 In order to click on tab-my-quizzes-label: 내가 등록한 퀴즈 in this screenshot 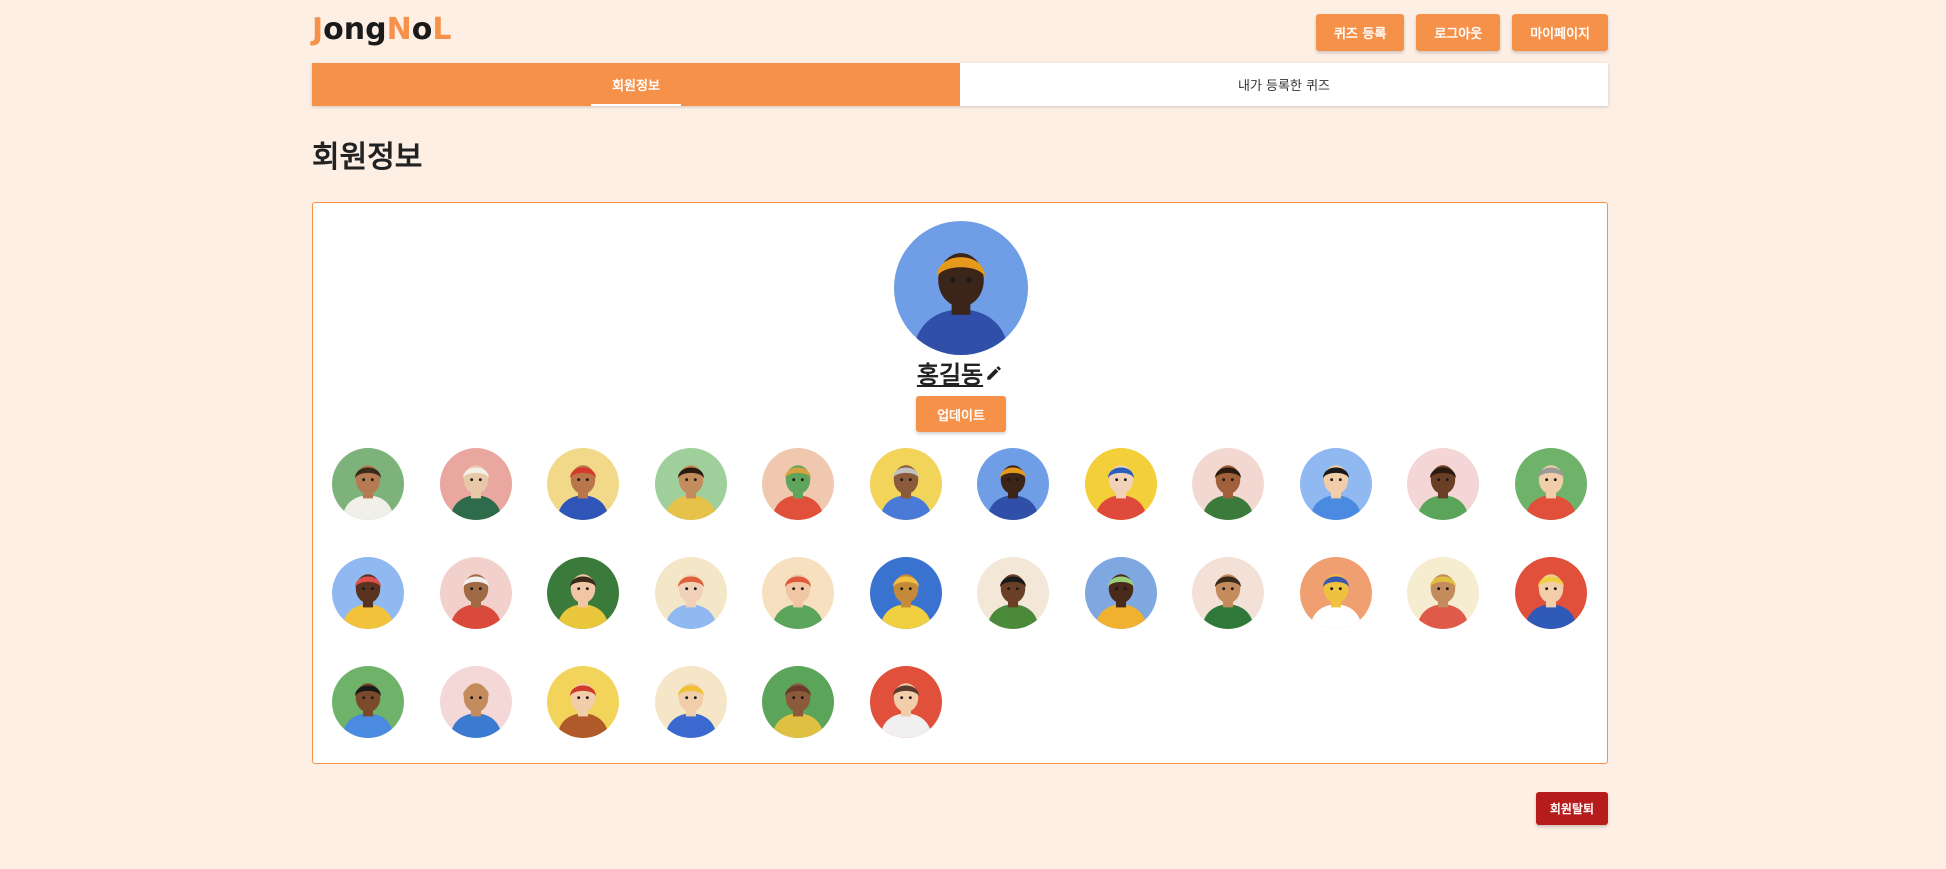, I will do `click(1284, 86)`.